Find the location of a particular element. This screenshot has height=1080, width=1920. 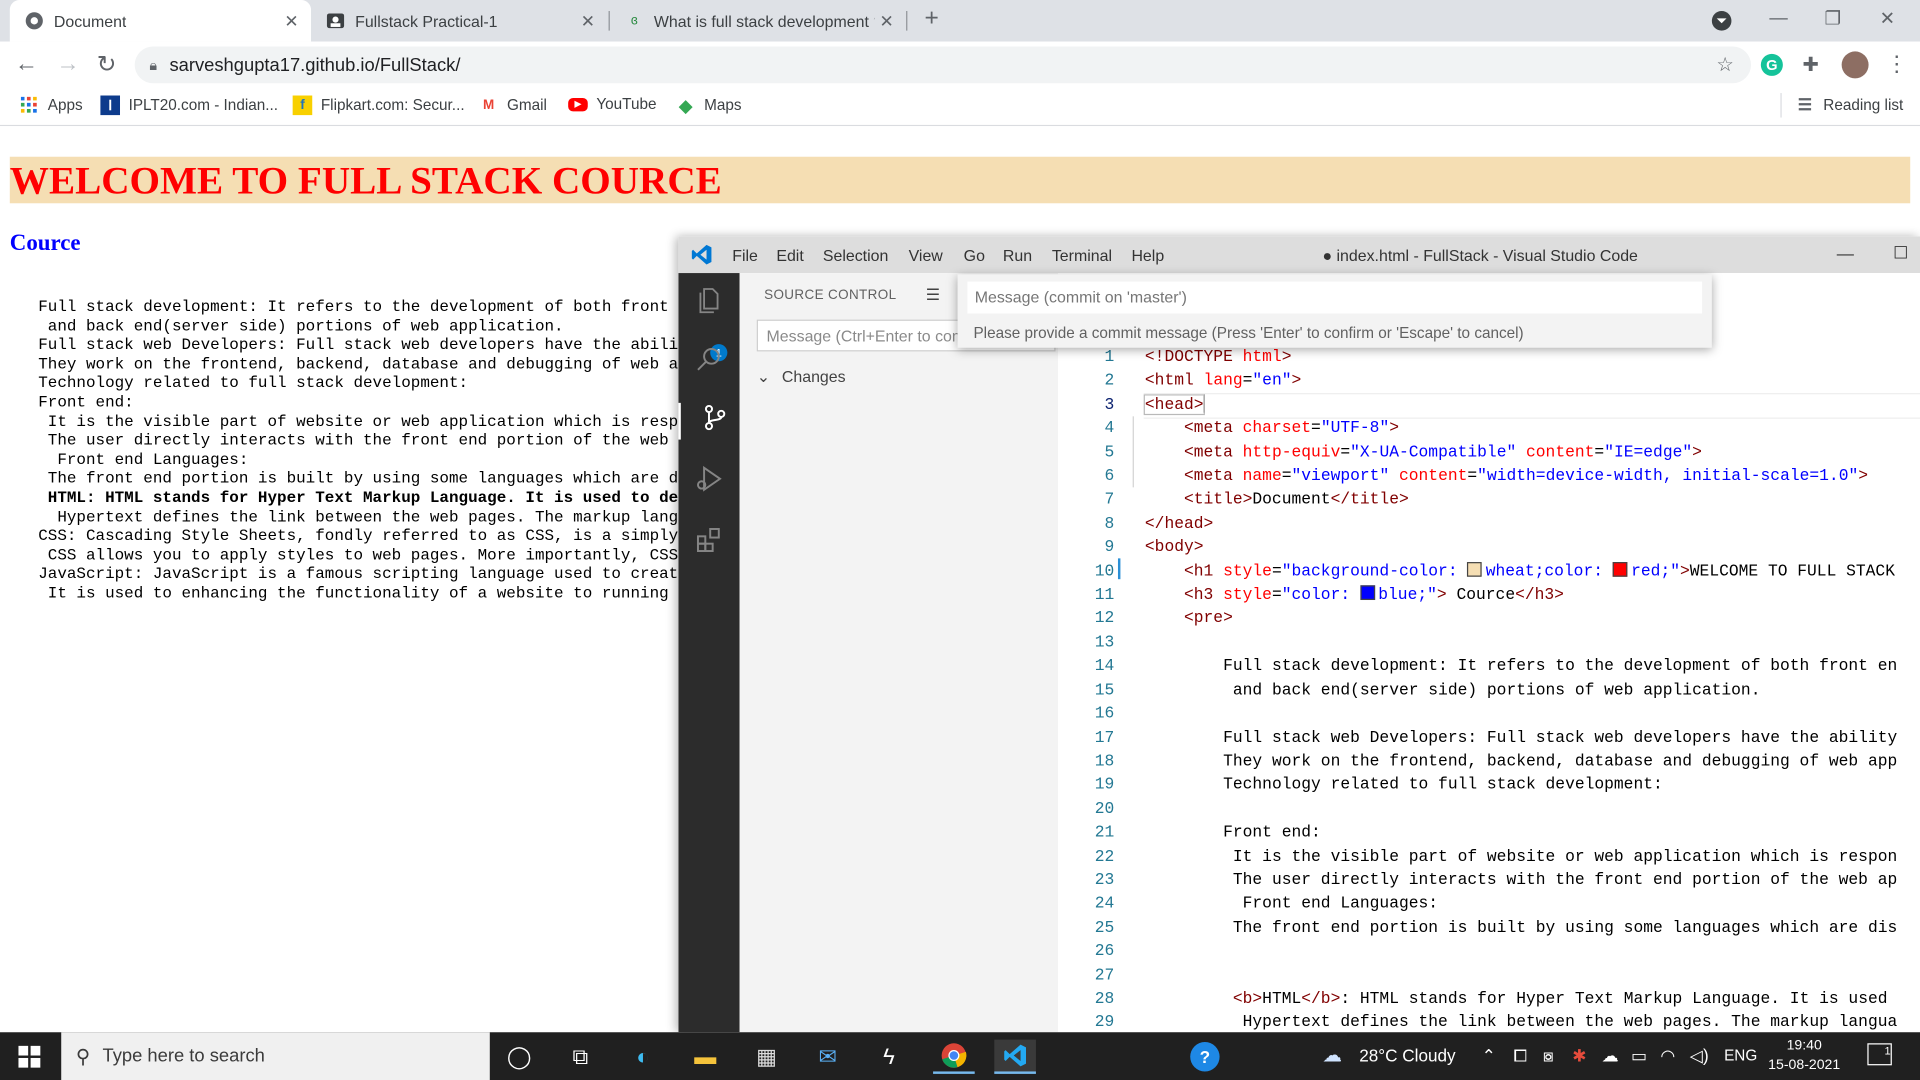

weather-text: 28°C Cloudy is located at coordinates (1407, 1056).